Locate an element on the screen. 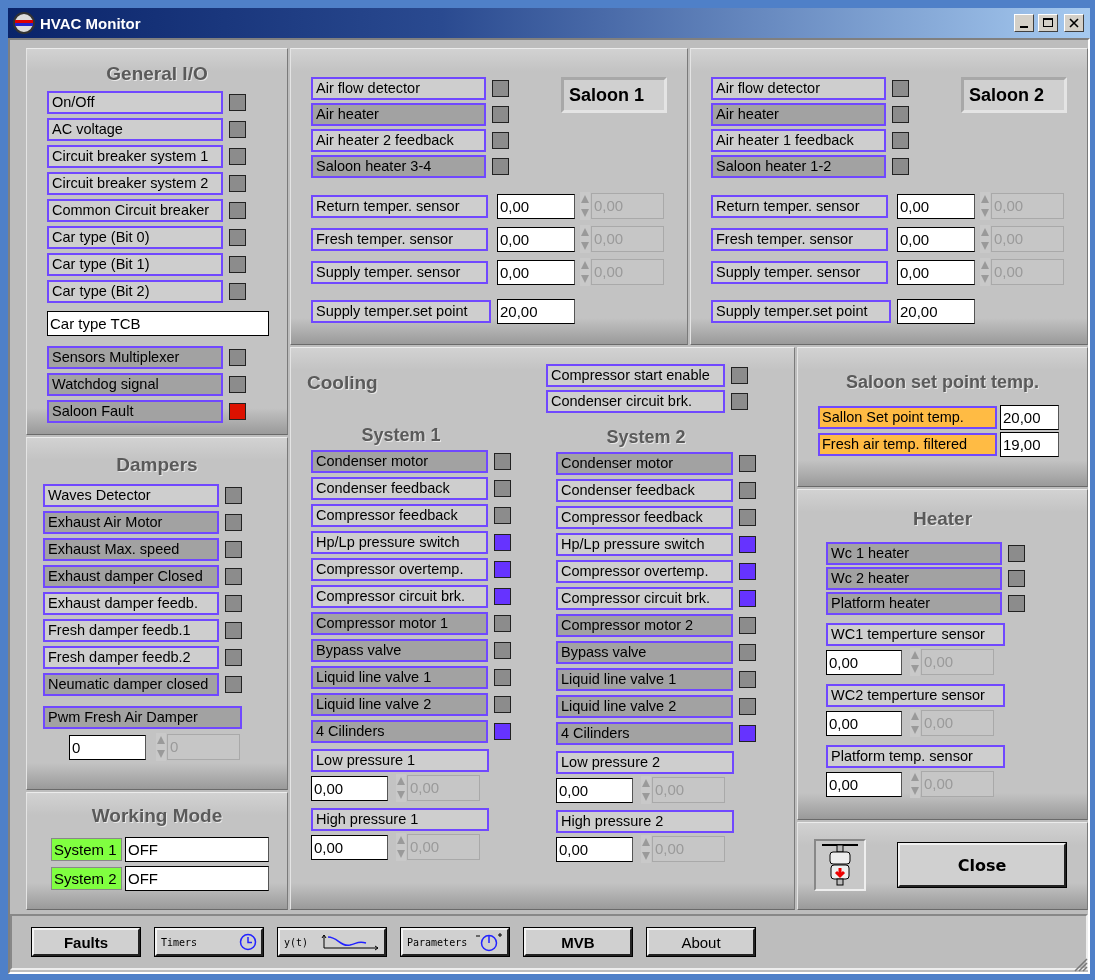  indicator-label: AC voltage is located at coordinates (135, 129).